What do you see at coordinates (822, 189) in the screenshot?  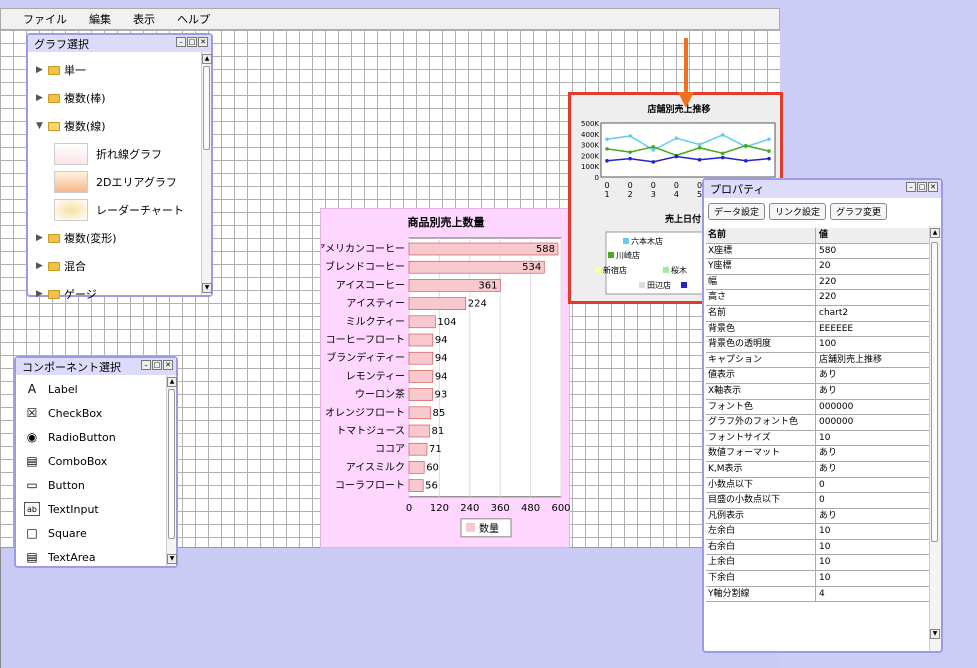 I see `properties-titlebar: プロパティ – □ ✕` at bounding box center [822, 189].